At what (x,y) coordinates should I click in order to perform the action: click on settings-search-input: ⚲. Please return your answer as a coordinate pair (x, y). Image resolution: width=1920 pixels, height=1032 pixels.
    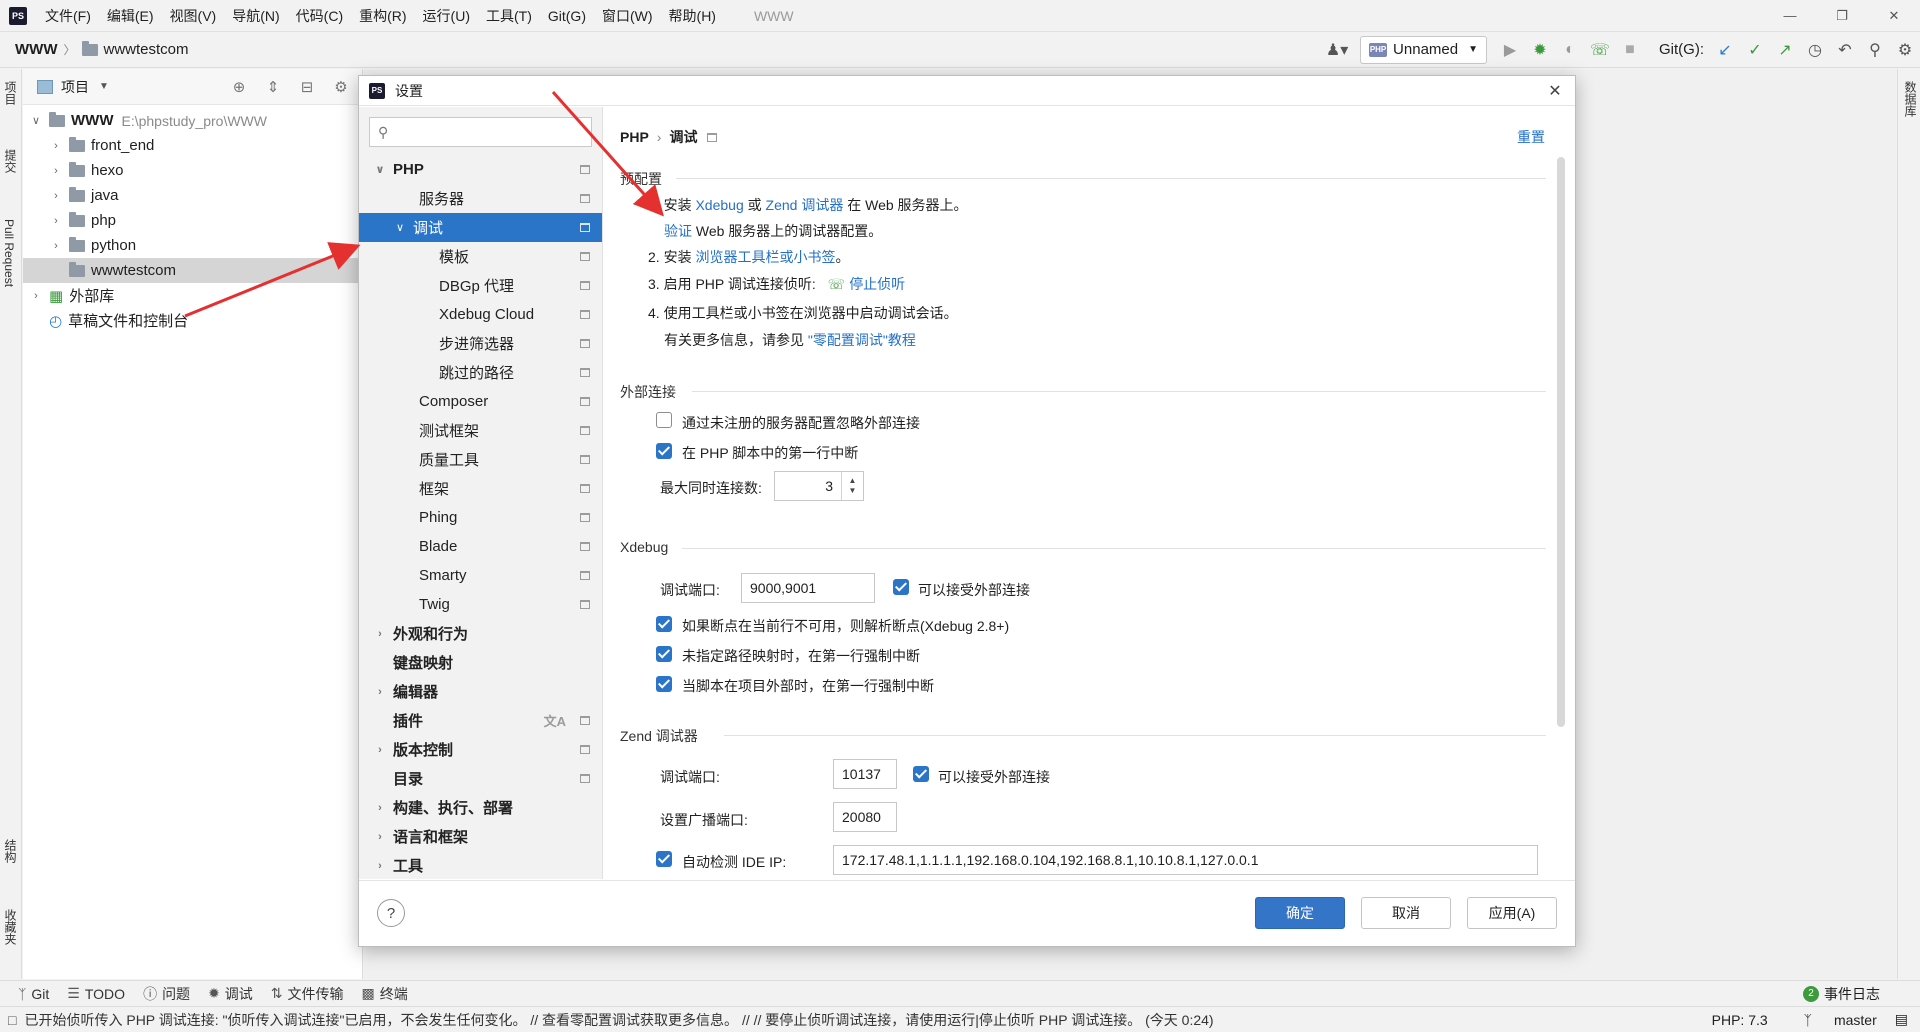
    Looking at the image, I should click on (480, 132).